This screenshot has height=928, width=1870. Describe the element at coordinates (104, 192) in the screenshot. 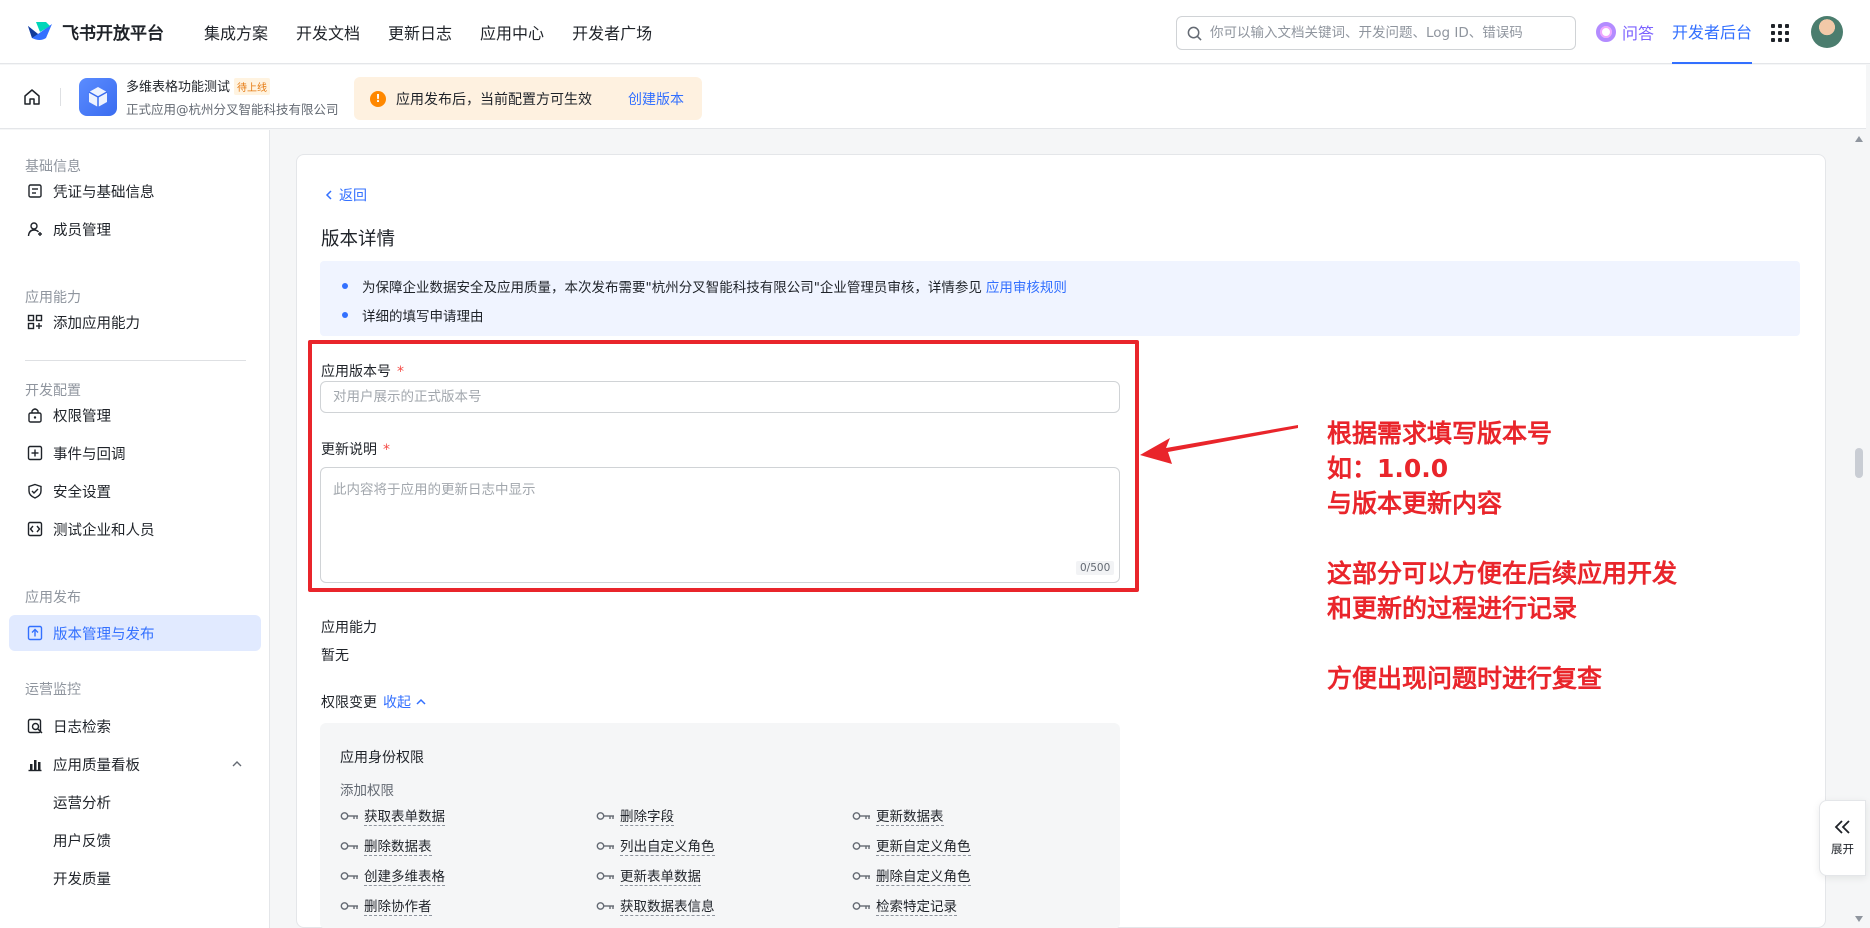

I see `sidebar-item-label: 凭证与基础信息` at that location.